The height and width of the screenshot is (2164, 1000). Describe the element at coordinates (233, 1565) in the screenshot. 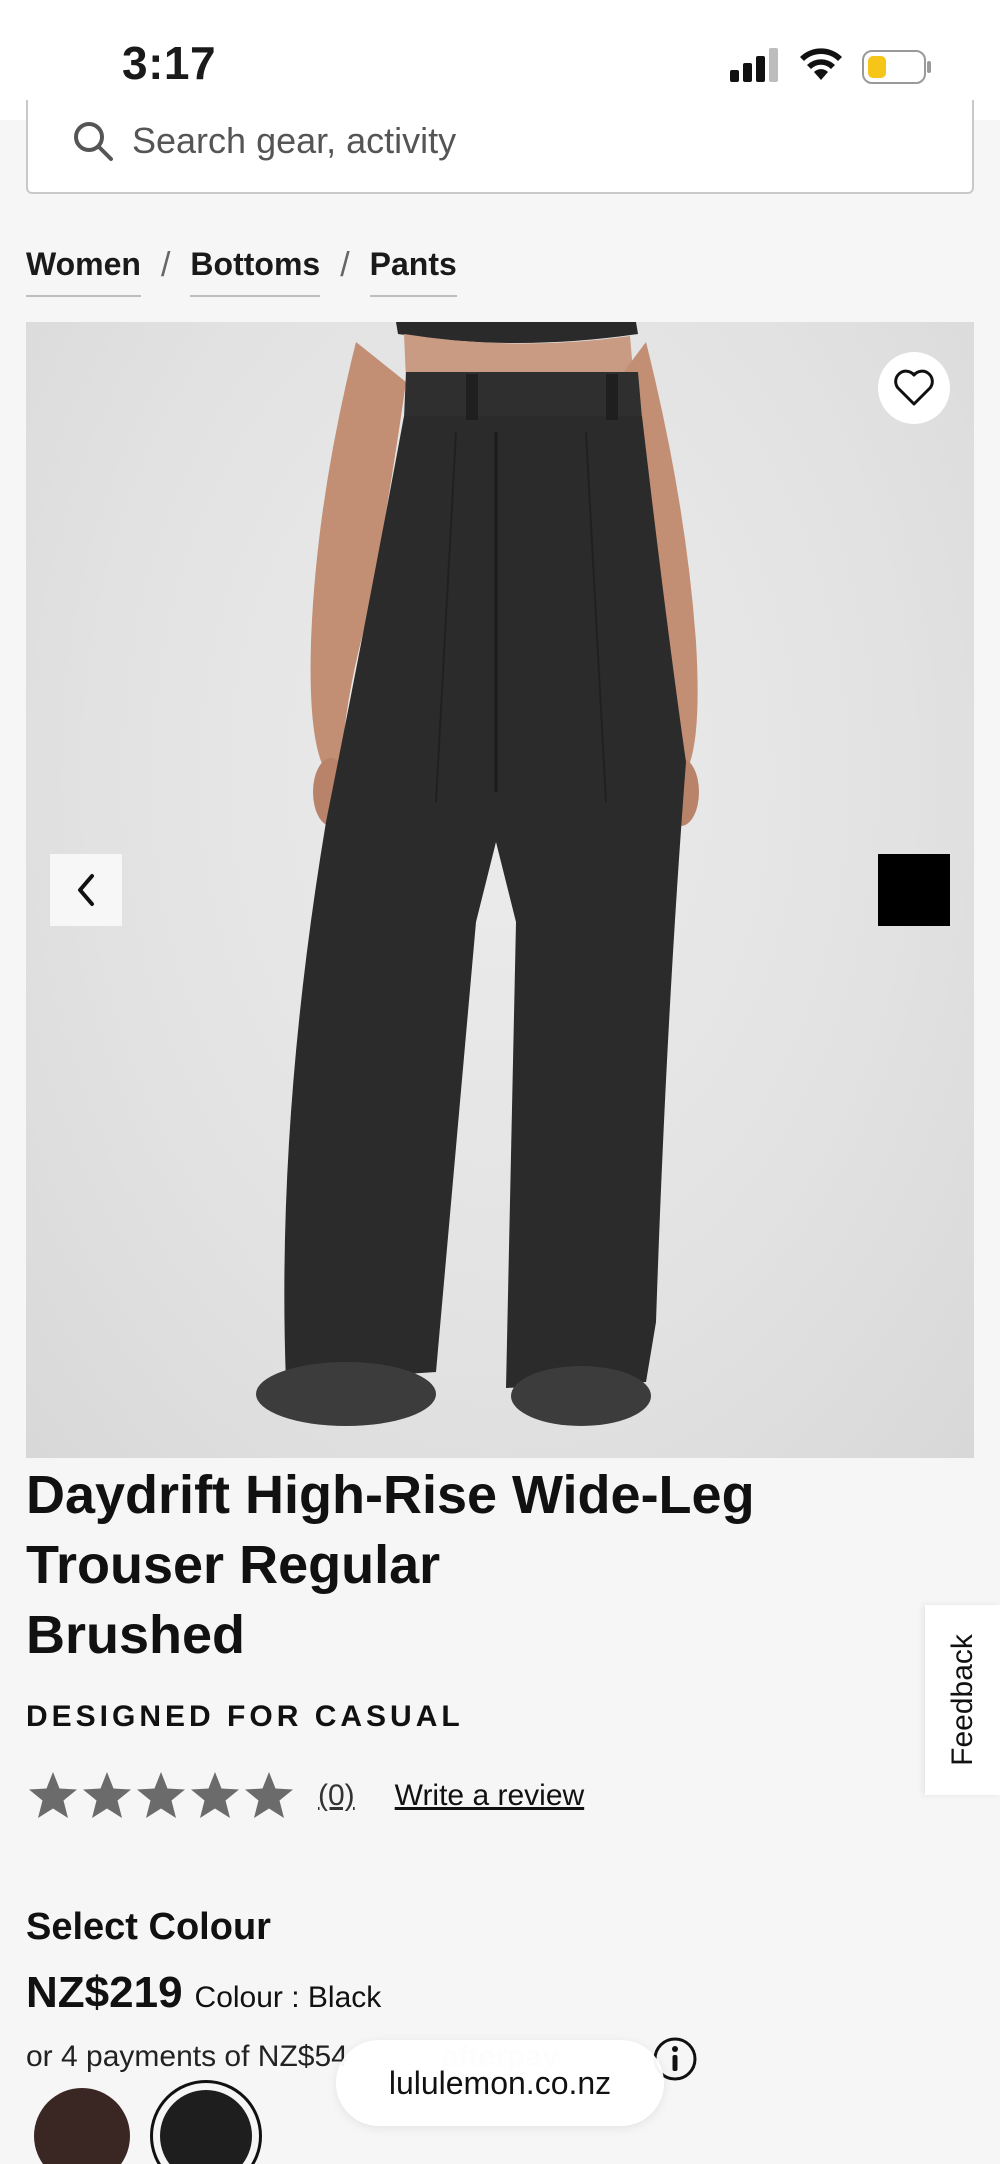

I see `product-title-line: Trouser Regular` at that location.